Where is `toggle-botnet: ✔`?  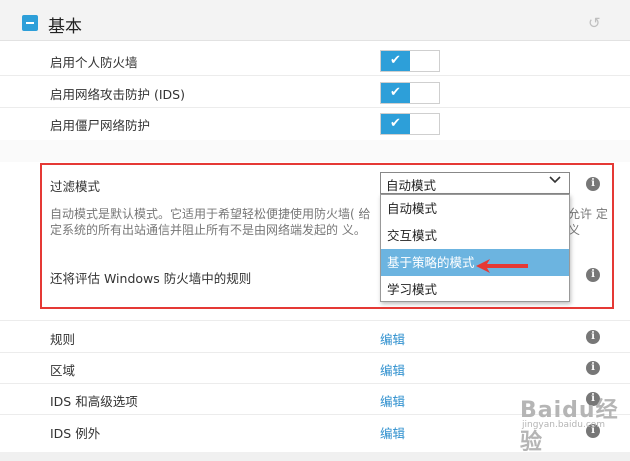 toggle-botnet: ✔ is located at coordinates (410, 124).